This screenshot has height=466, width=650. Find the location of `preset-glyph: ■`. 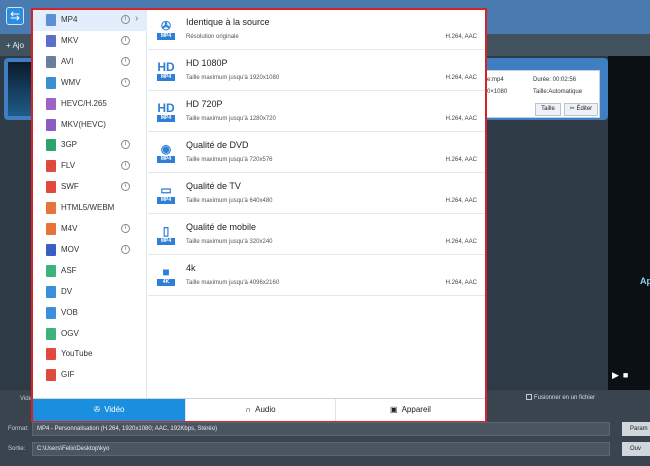

preset-glyph: ■ is located at coordinates (166, 272).